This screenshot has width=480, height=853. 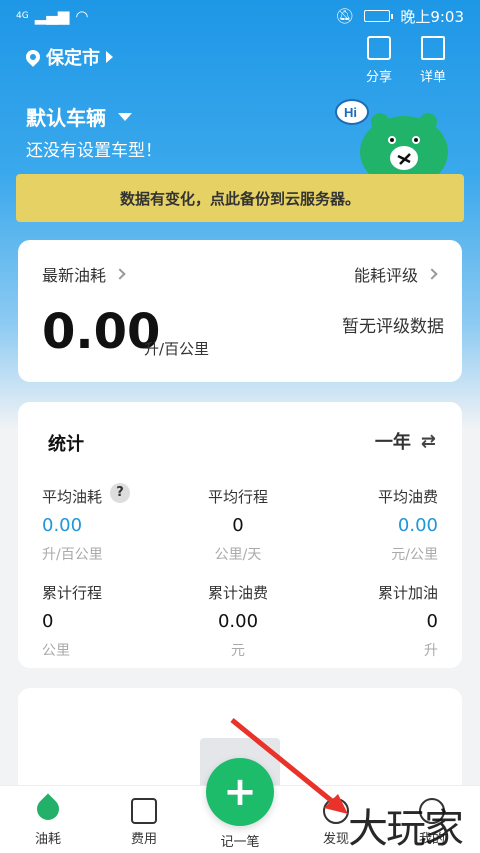 What do you see at coordinates (74, 275) in the screenshot?
I see `latest-consumption-label: 最新油耗` at bounding box center [74, 275].